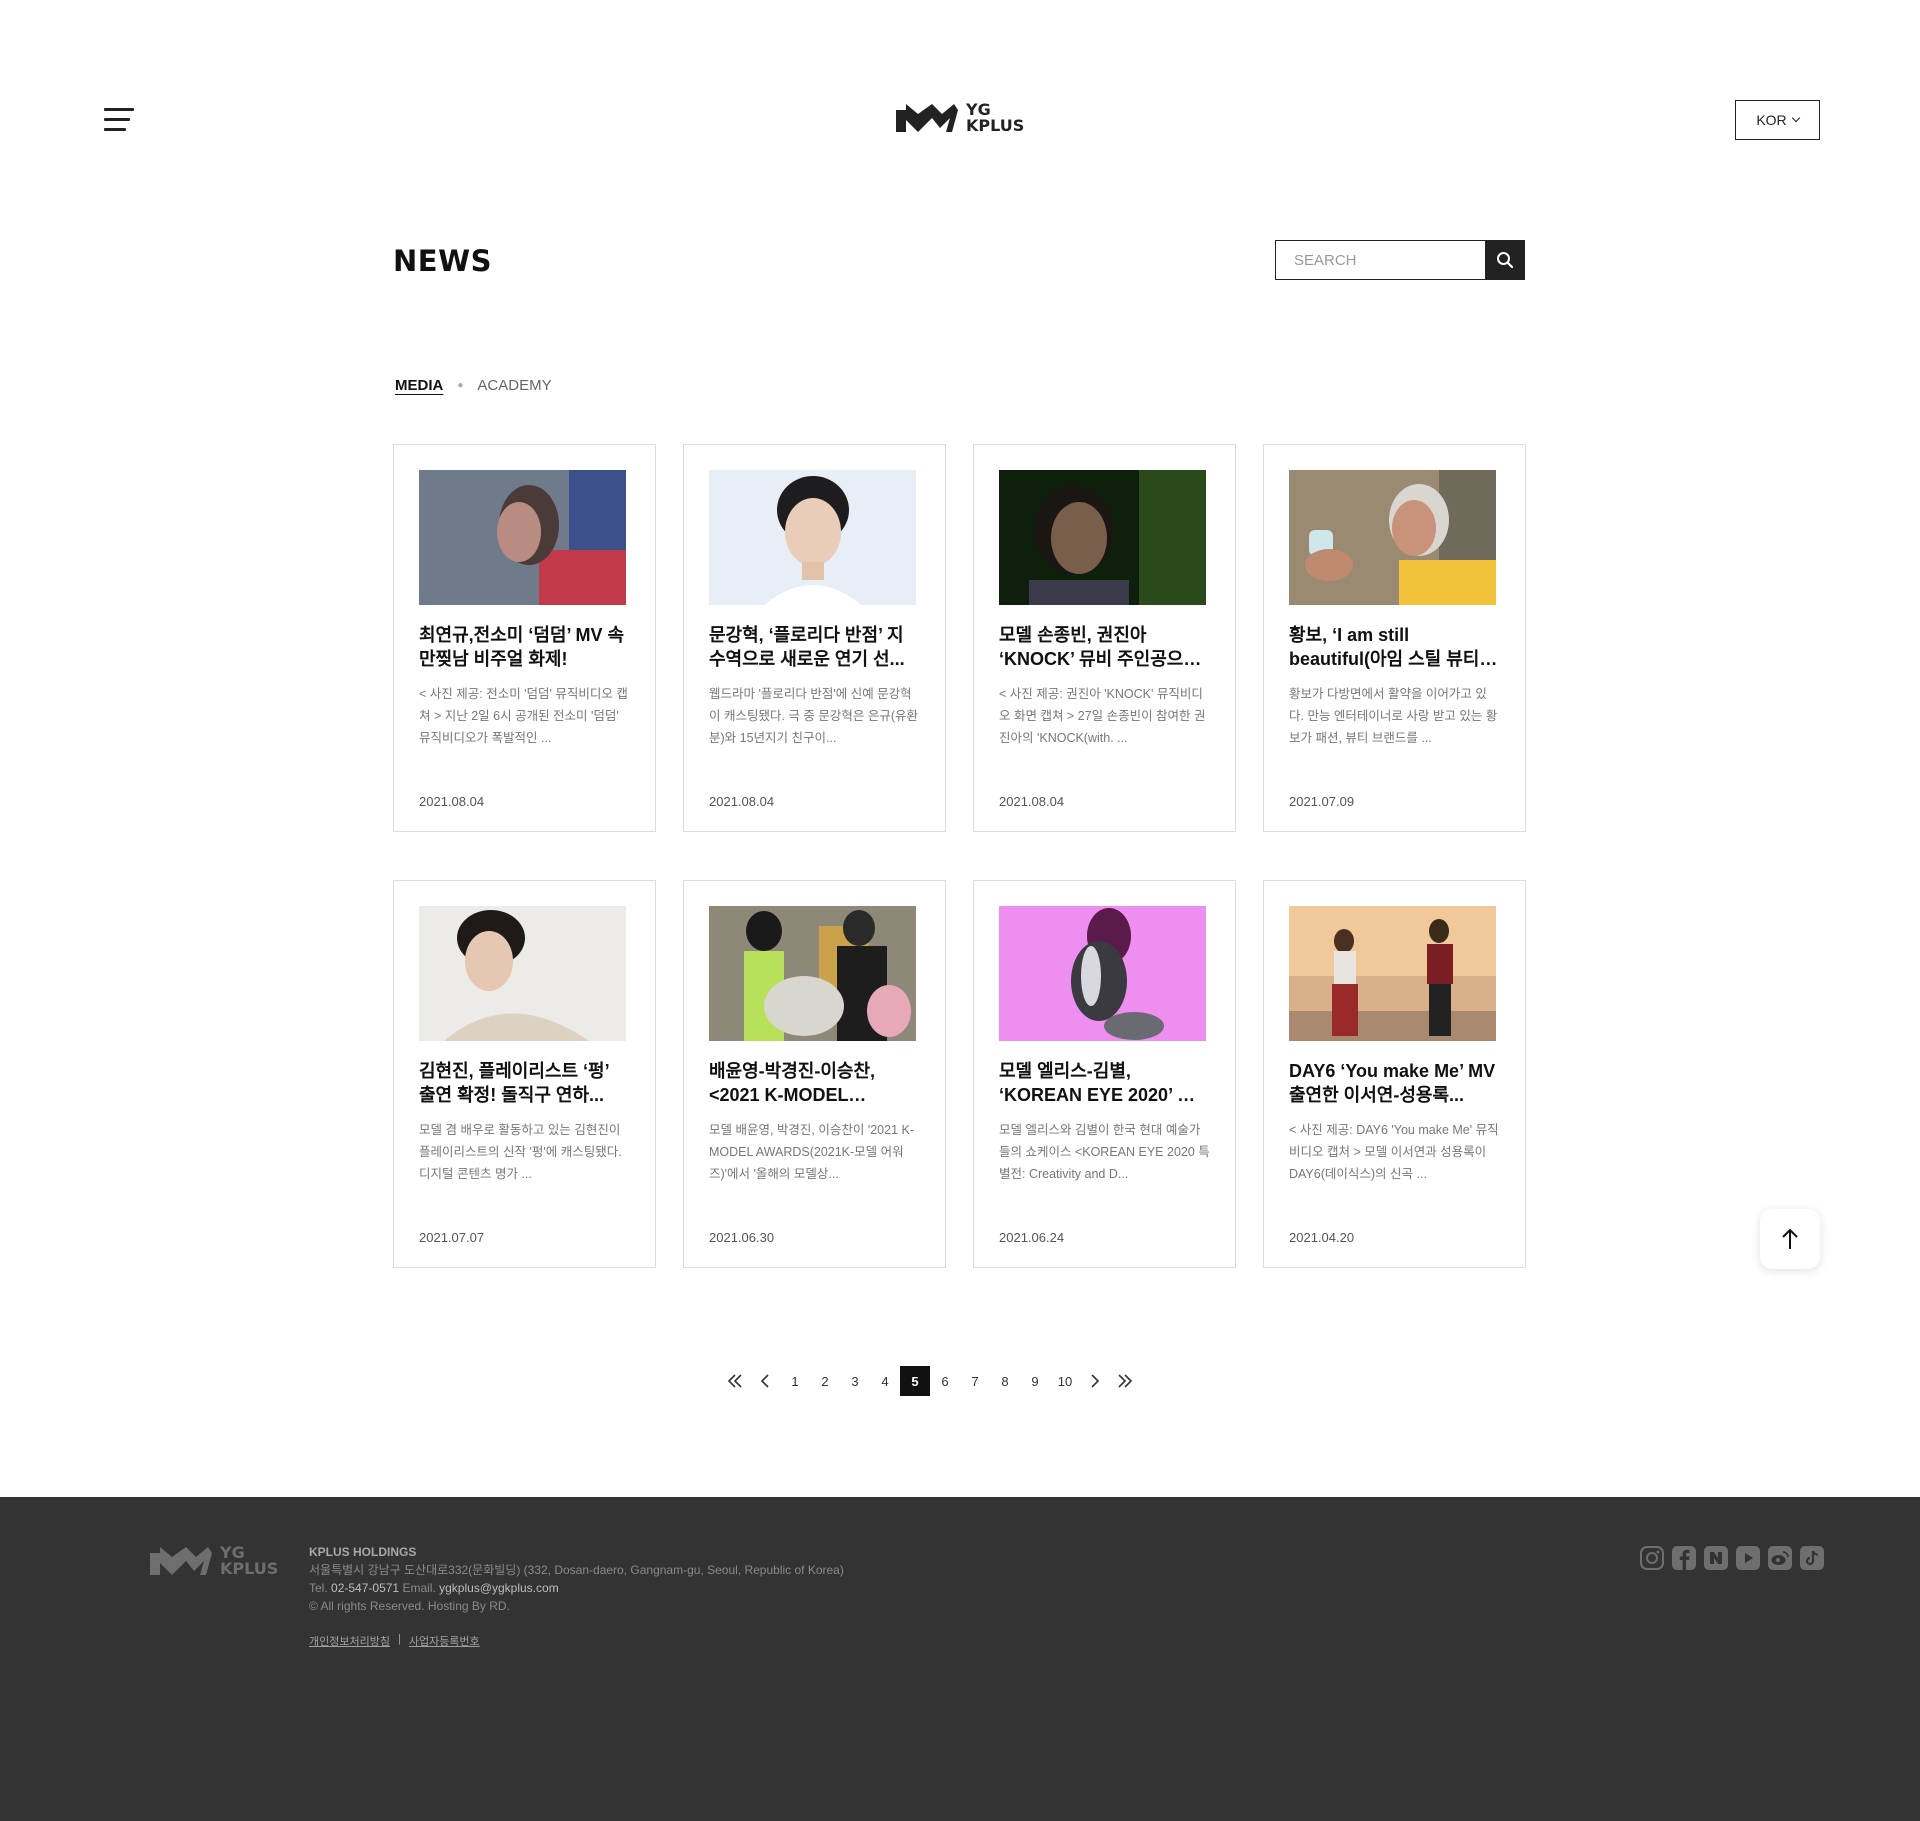 The height and width of the screenshot is (1821, 1920). What do you see at coordinates (1322, 1237) in the screenshot?
I see `news-date: 2021.04.20` at bounding box center [1322, 1237].